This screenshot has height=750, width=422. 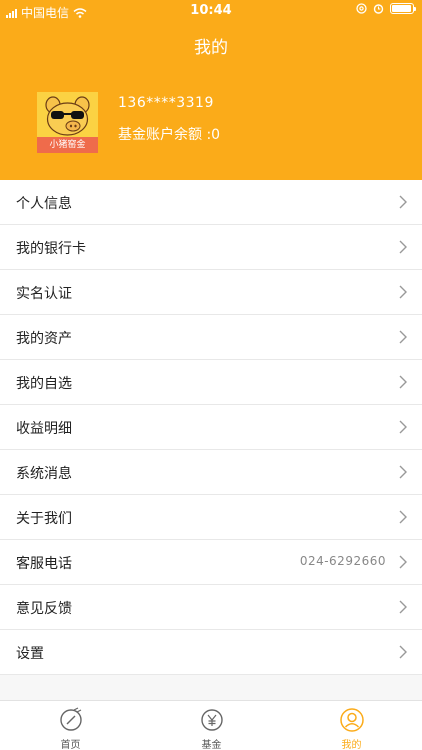 I want to click on alarm-icon, so click(x=378, y=9).